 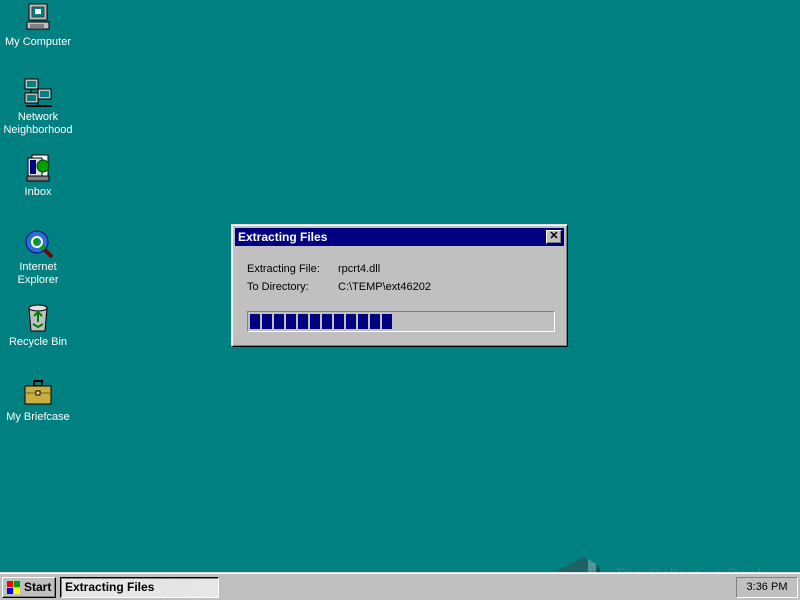 What do you see at coordinates (399, 237) in the screenshot?
I see `dialog-titlebar: Extracting Files ✕` at bounding box center [399, 237].